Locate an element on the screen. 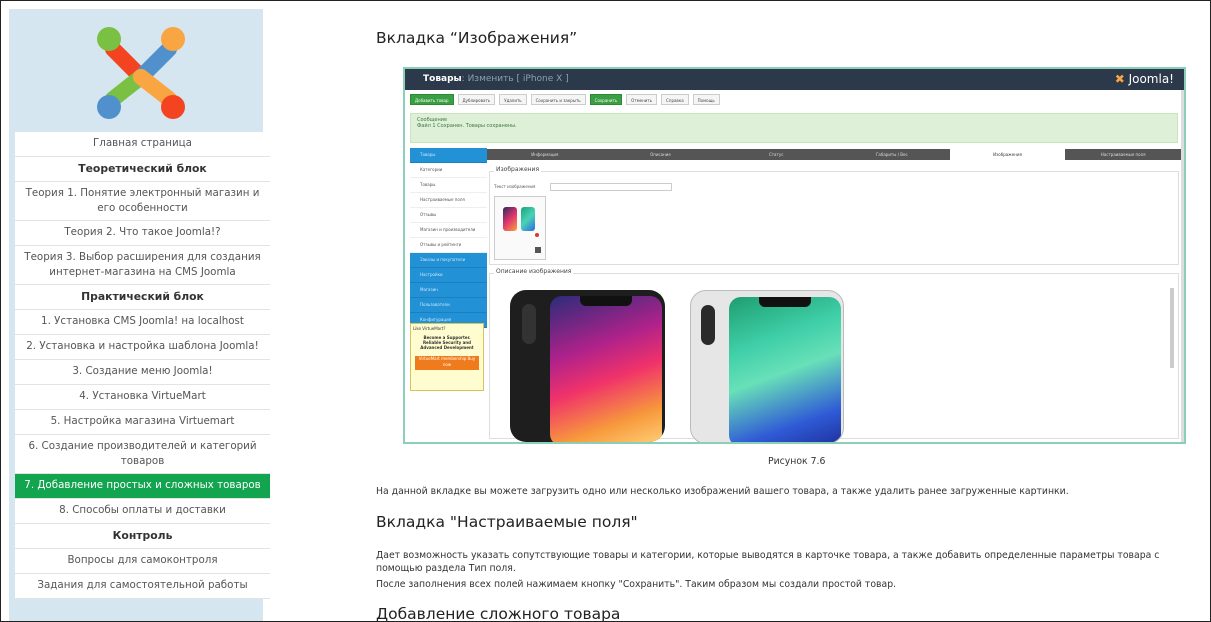  tab-description: Описание is located at coordinates (661, 154).